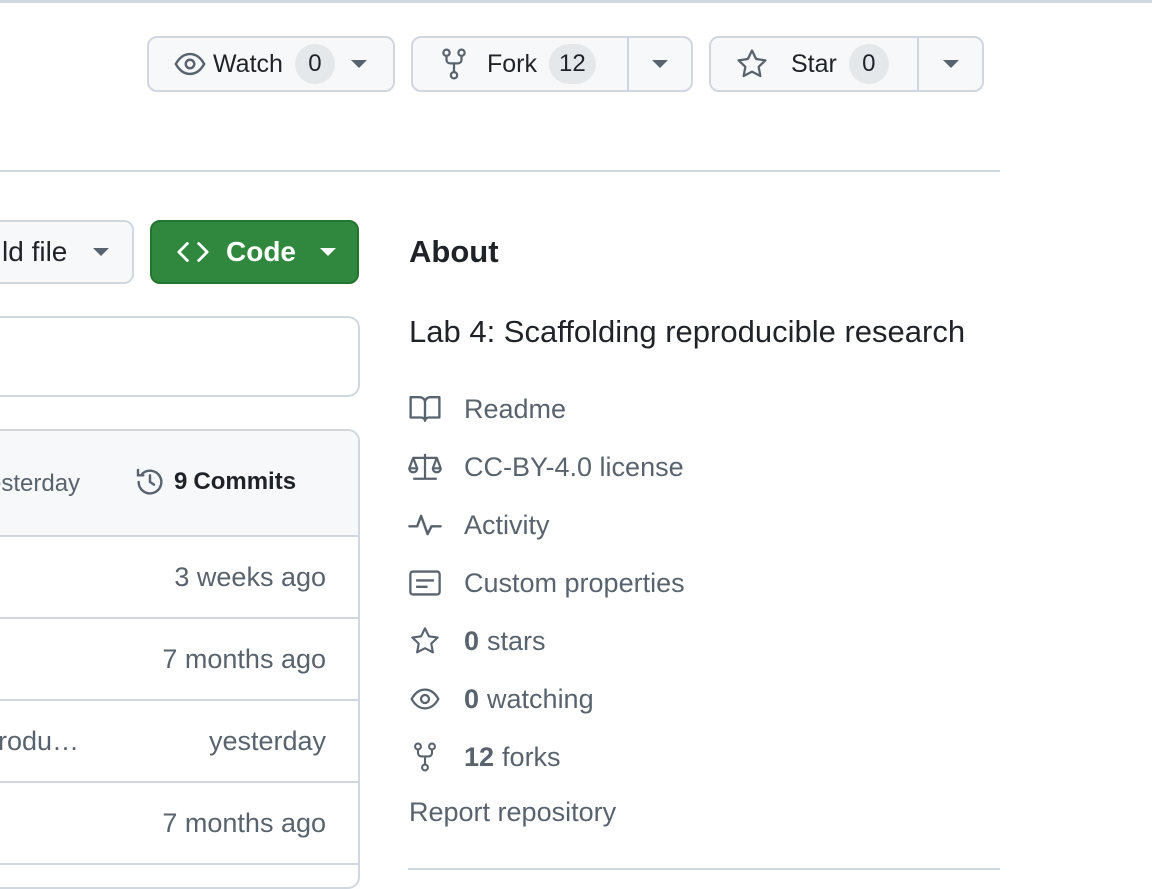  What do you see at coordinates (250, 577) in the screenshot?
I see `commit-time: 3 weeks ago` at bounding box center [250, 577].